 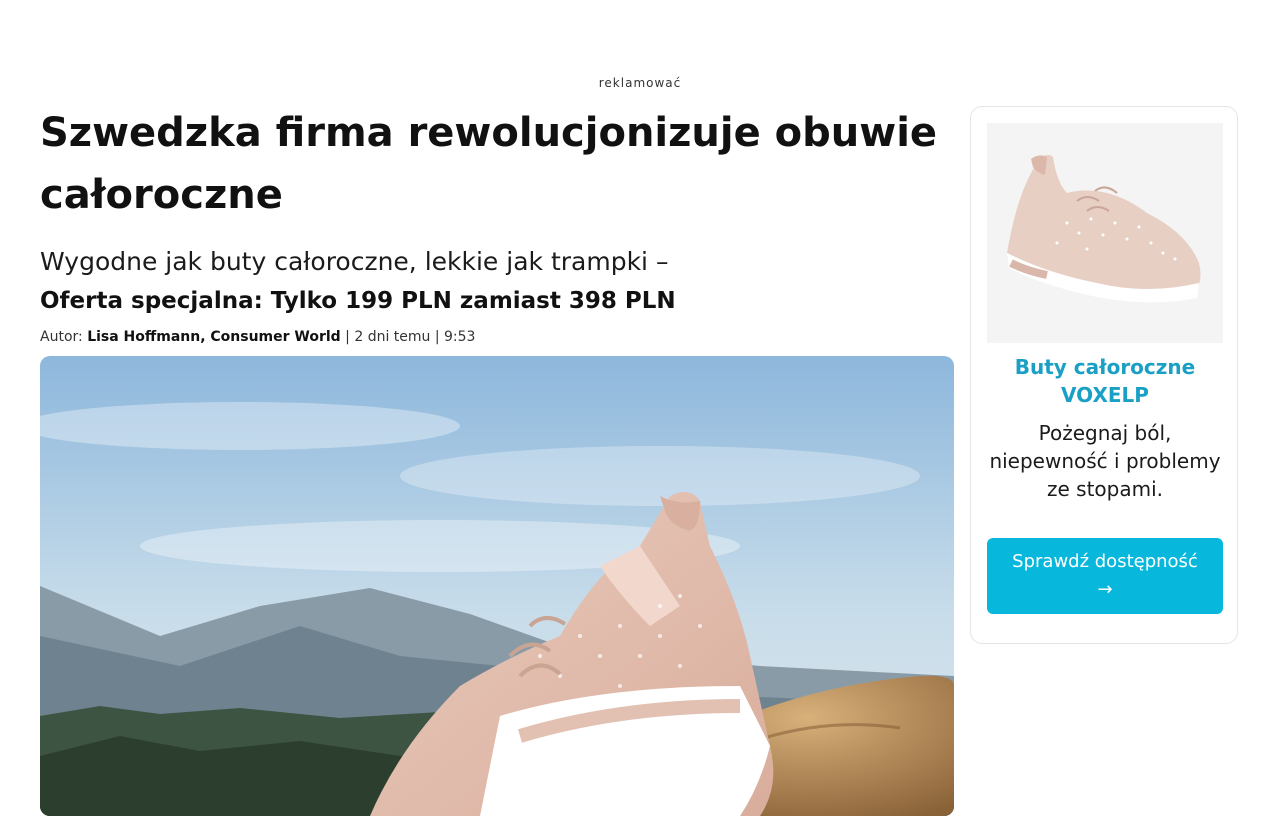 I want to click on ad-label: reklamować, so click(x=640, y=83).